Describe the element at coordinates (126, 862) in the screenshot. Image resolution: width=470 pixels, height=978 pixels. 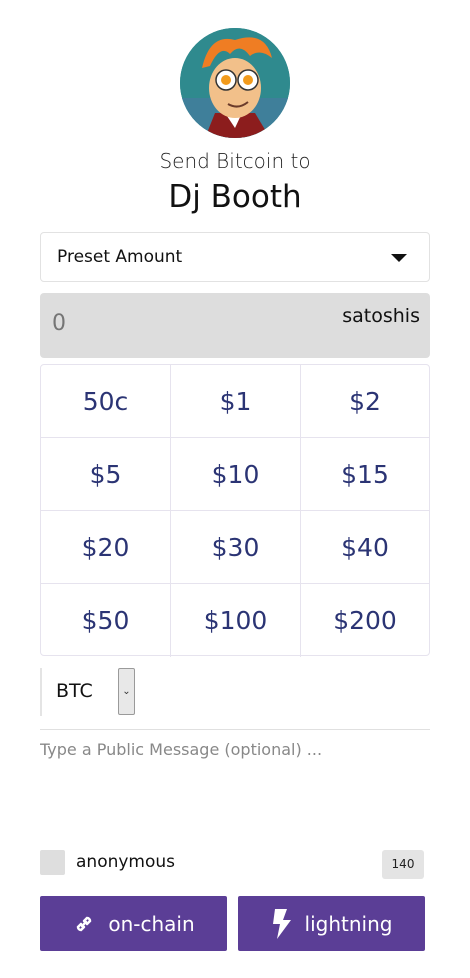
I see `anonymous-label: anonymous` at that location.